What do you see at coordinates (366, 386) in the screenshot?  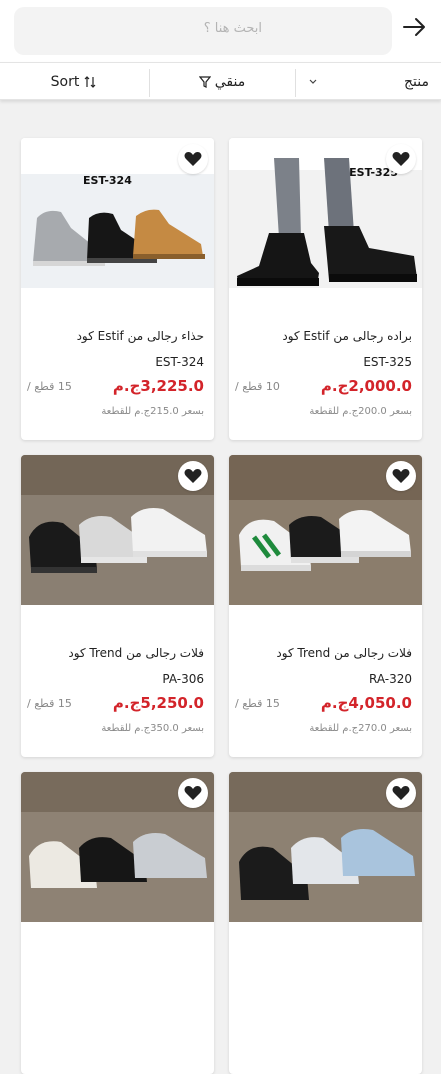 I see `product-price: 2,000.0ج.م` at bounding box center [366, 386].